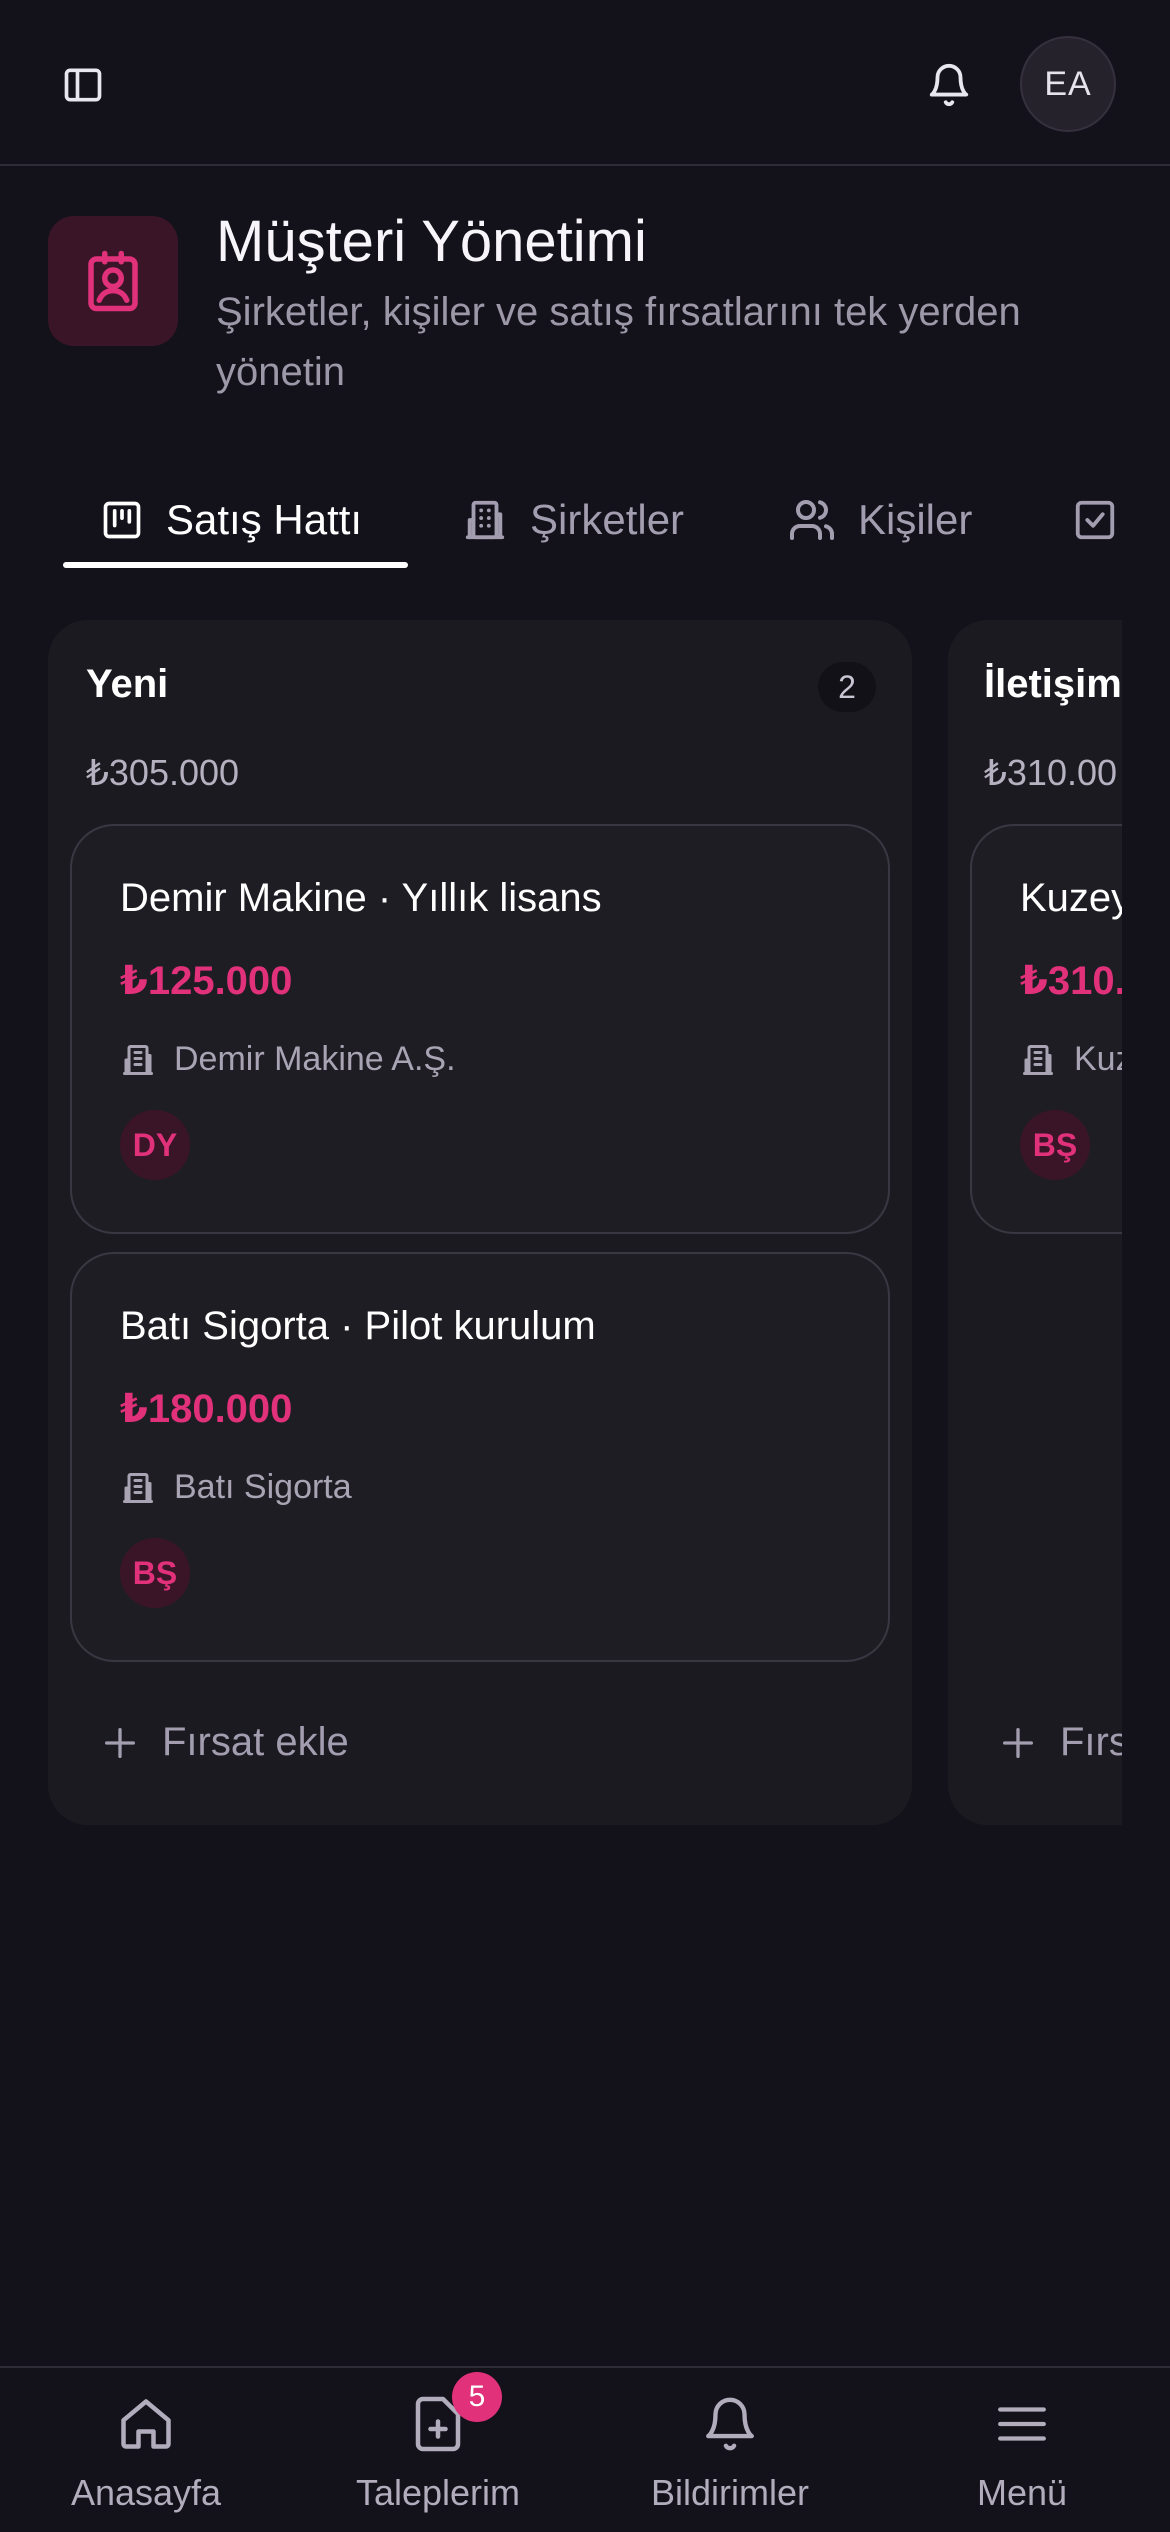  I want to click on add-deal-label: Fırsat ekle, so click(255, 1742).